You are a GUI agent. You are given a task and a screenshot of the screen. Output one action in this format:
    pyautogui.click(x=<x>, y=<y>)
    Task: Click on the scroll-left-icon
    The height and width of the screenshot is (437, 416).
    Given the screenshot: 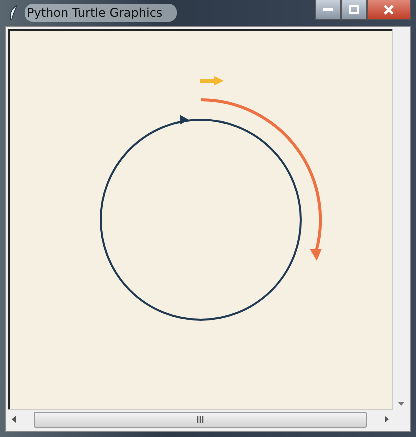 What is the action you would take?
    pyautogui.click(x=14, y=419)
    